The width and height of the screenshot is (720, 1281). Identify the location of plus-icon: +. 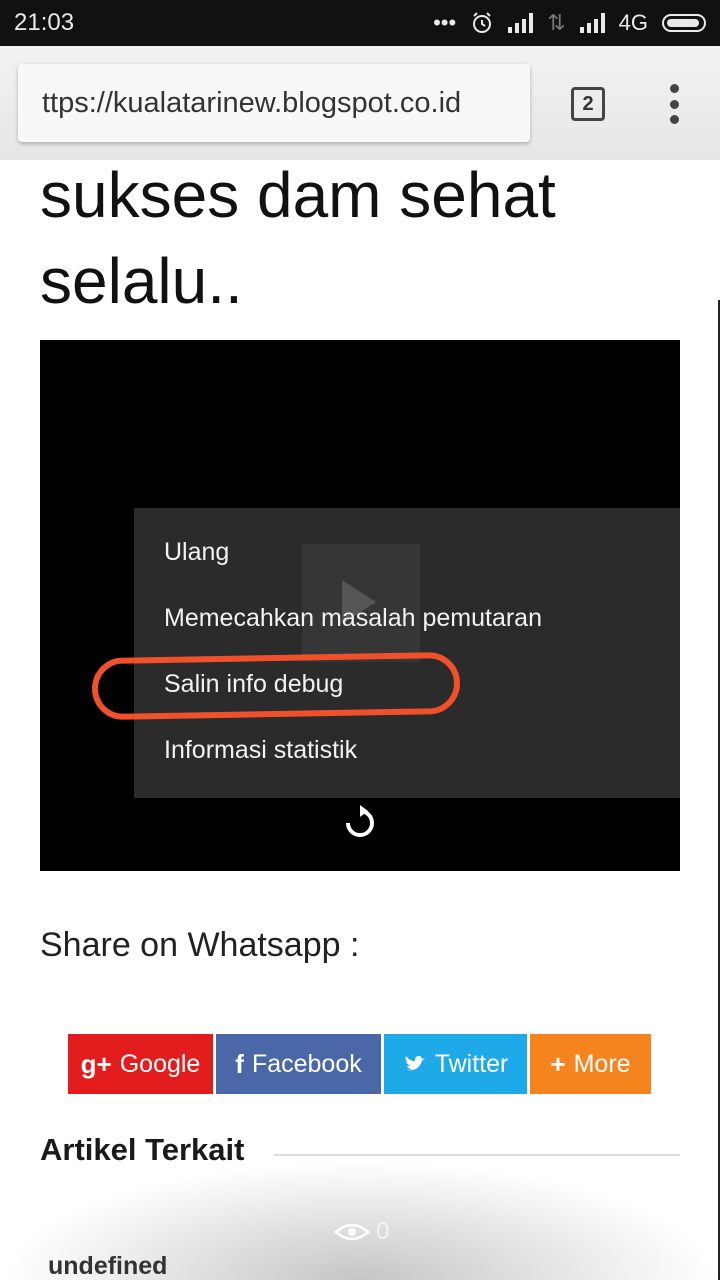
(558, 1063).